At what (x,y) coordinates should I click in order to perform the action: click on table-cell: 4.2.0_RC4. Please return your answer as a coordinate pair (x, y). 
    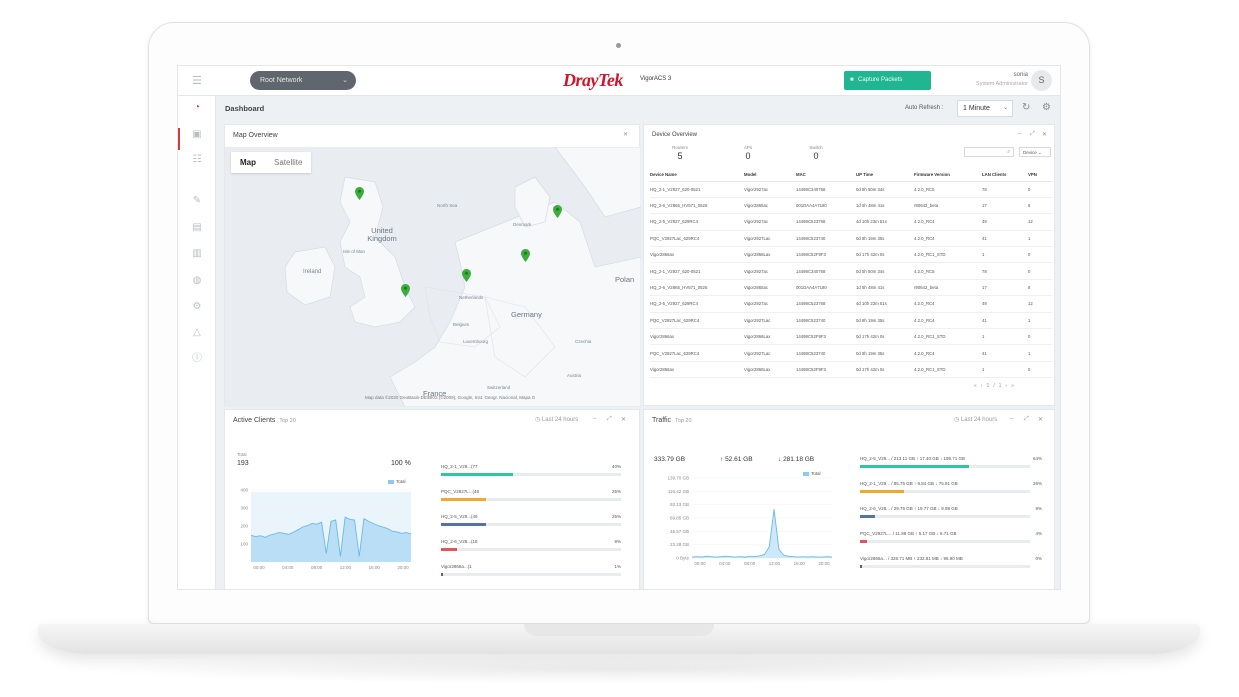
    Looking at the image, I should click on (948, 353).